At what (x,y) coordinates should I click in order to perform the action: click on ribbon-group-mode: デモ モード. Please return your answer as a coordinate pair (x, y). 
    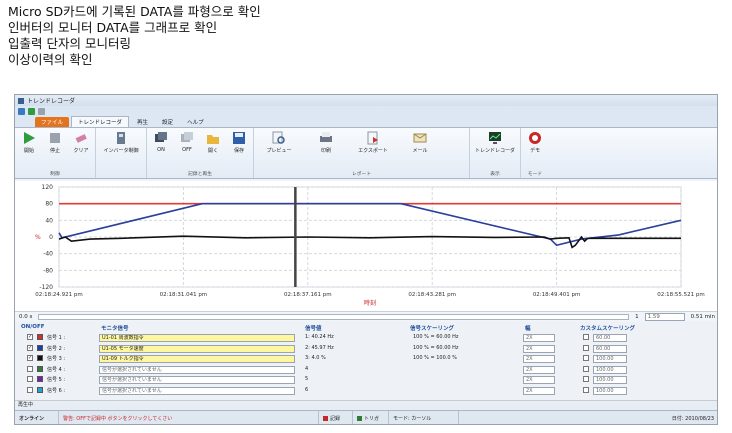
    Looking at the image, I should click on (535, 153).